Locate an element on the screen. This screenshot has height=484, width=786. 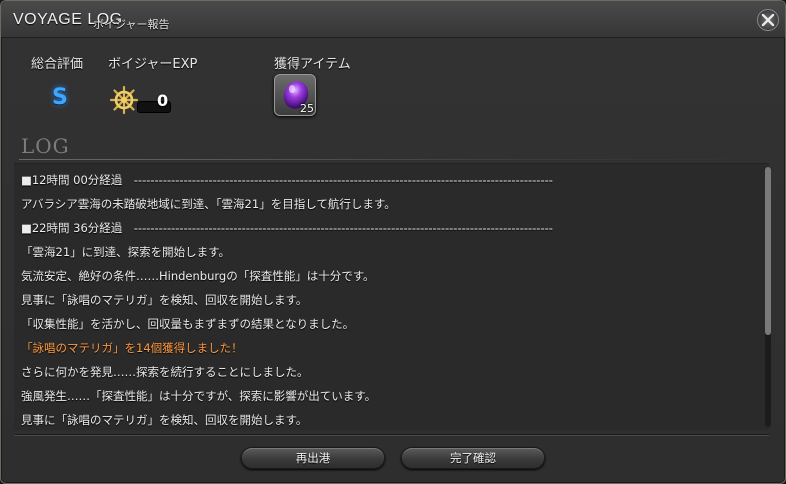
log-scroll-thumb is located at coordinates (768, 251).